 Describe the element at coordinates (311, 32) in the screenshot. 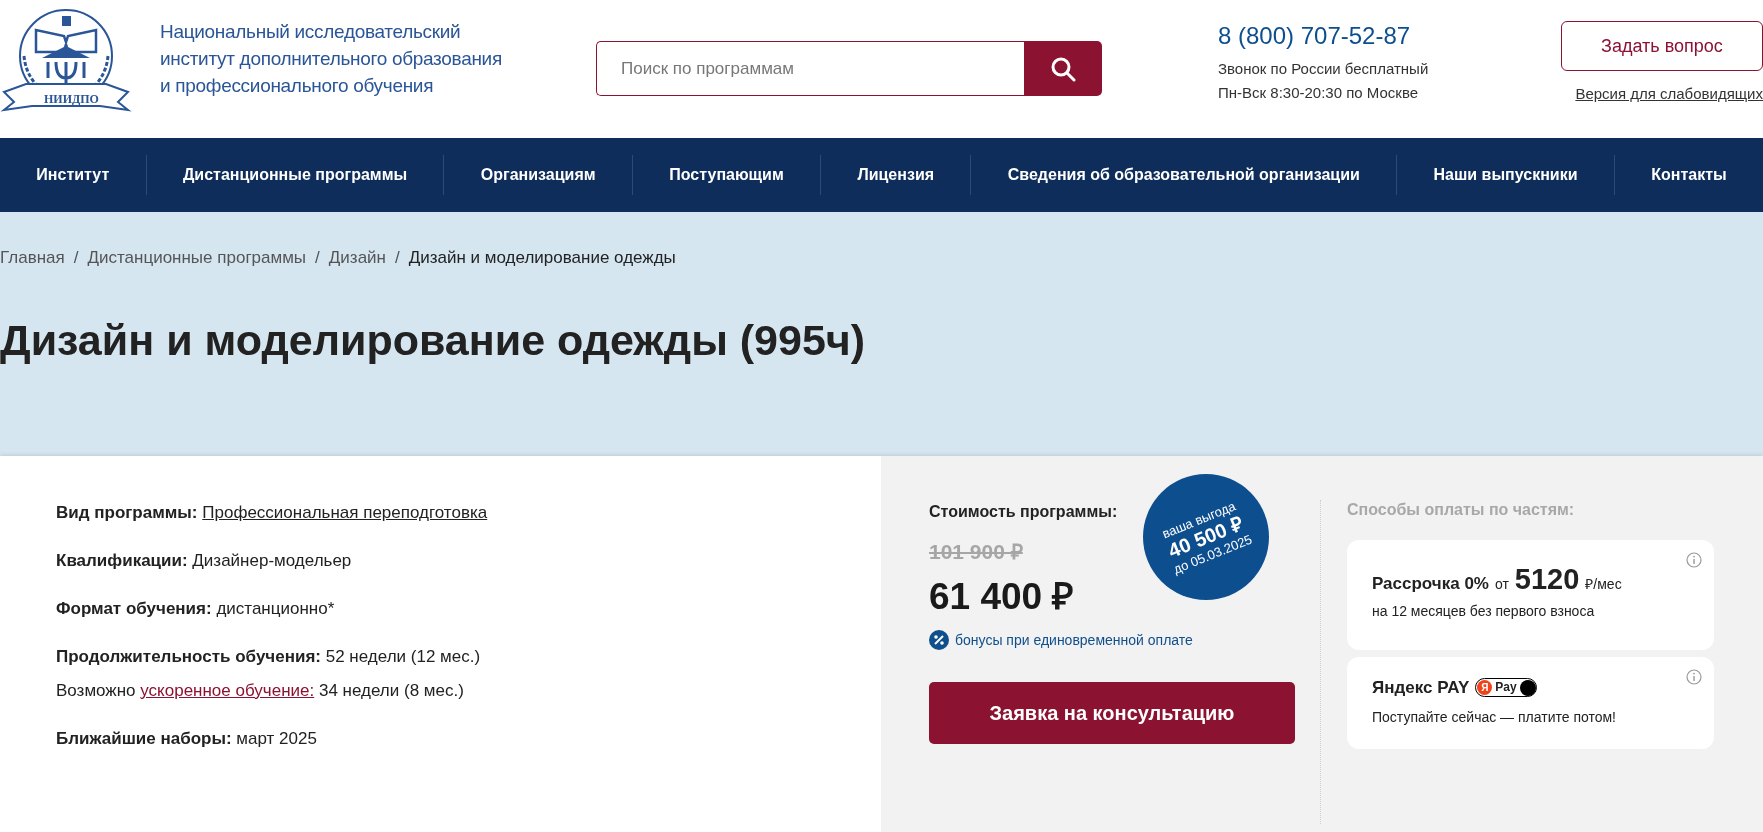

I see `institute-name-line: Национальный исследовательский` at that location.